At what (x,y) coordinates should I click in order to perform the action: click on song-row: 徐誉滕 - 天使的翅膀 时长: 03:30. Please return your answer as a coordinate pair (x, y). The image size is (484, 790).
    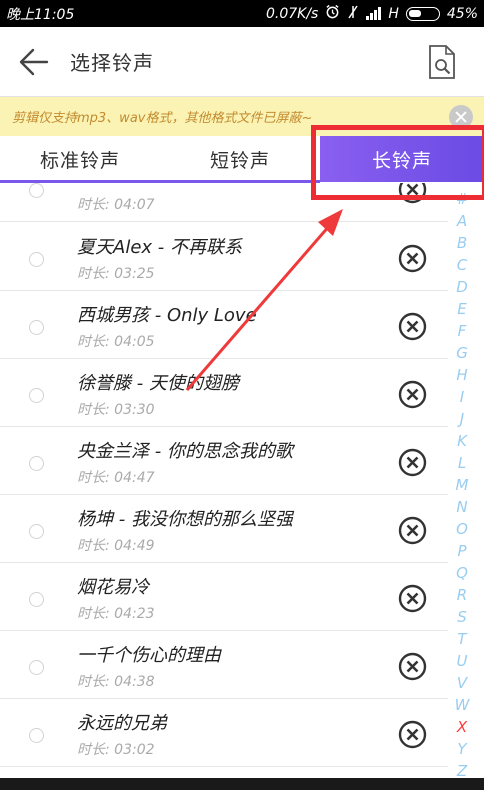
    Looking at the image, I should click on (224, 393).